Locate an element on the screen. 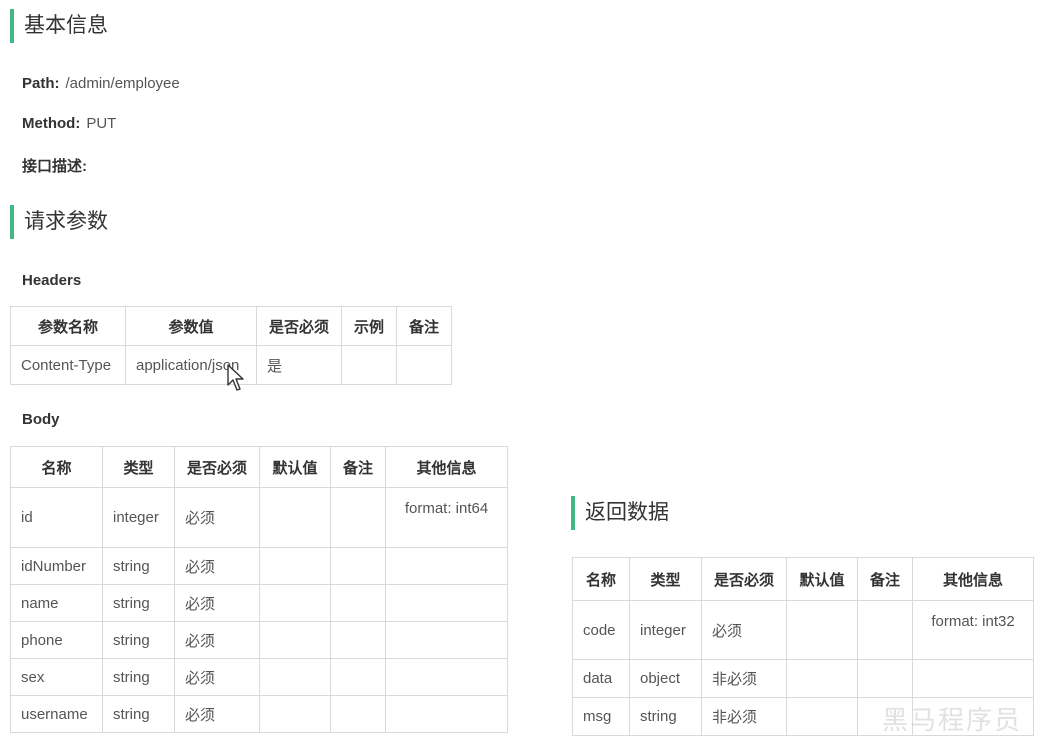 This screenshot has height=739, width=1040. desc-line: 接口描述: is located at coordinates (54, 165).